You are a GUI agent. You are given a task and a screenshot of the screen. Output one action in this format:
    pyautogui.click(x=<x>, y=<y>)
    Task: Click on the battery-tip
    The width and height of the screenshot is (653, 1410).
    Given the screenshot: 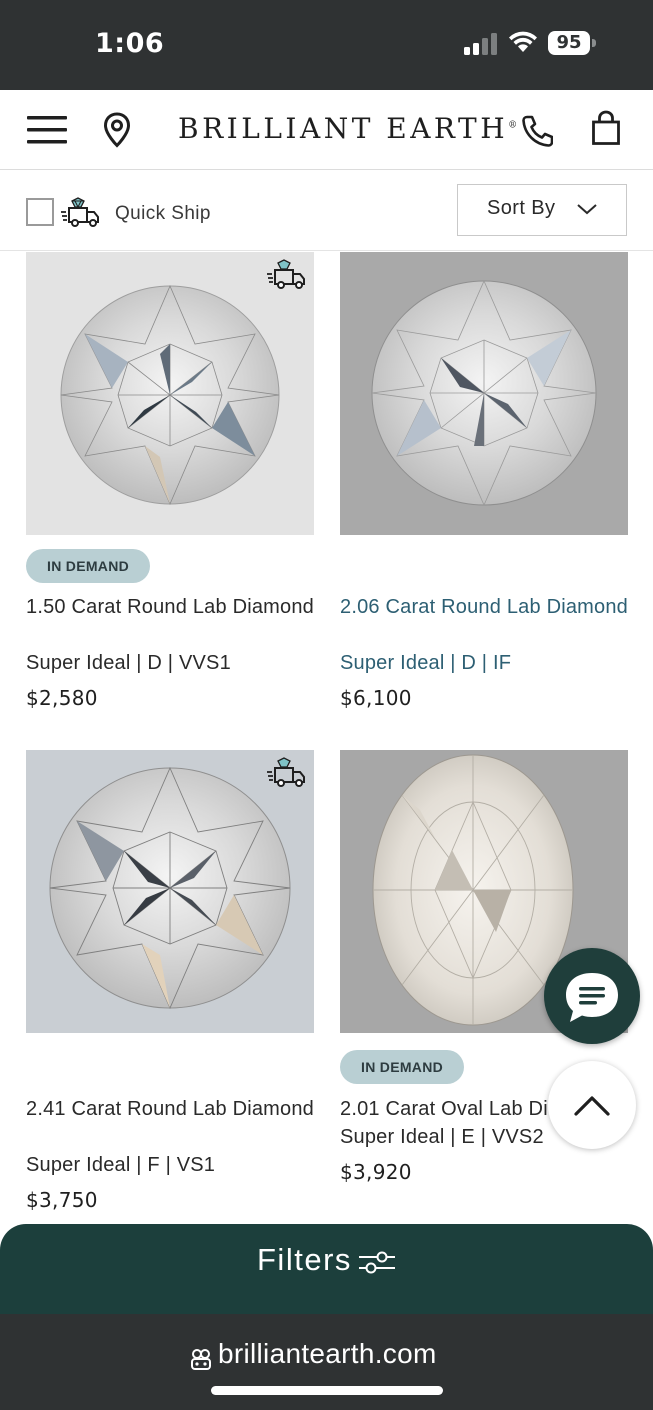 What is the action you would take?
    pyautogui.click(x=594, y=43)
    